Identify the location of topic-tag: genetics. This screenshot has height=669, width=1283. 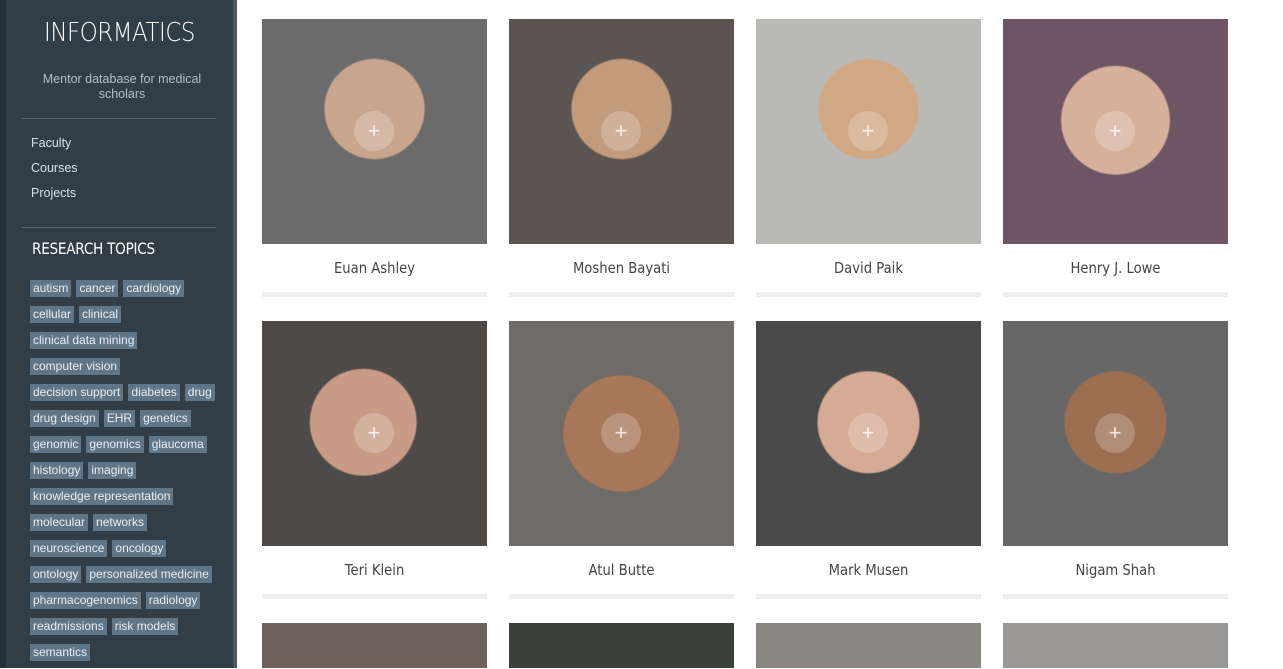
(165, 418).